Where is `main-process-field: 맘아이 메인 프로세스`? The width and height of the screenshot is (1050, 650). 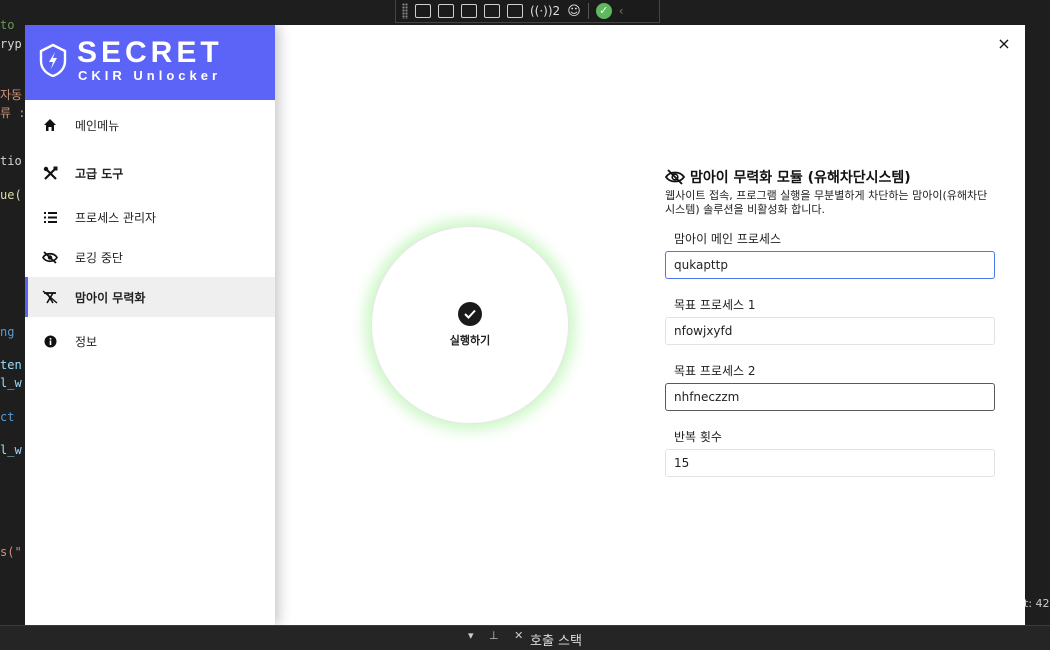
main-process-field: 맘아이 메인 프로세스 is located at coordinates (831, 253).